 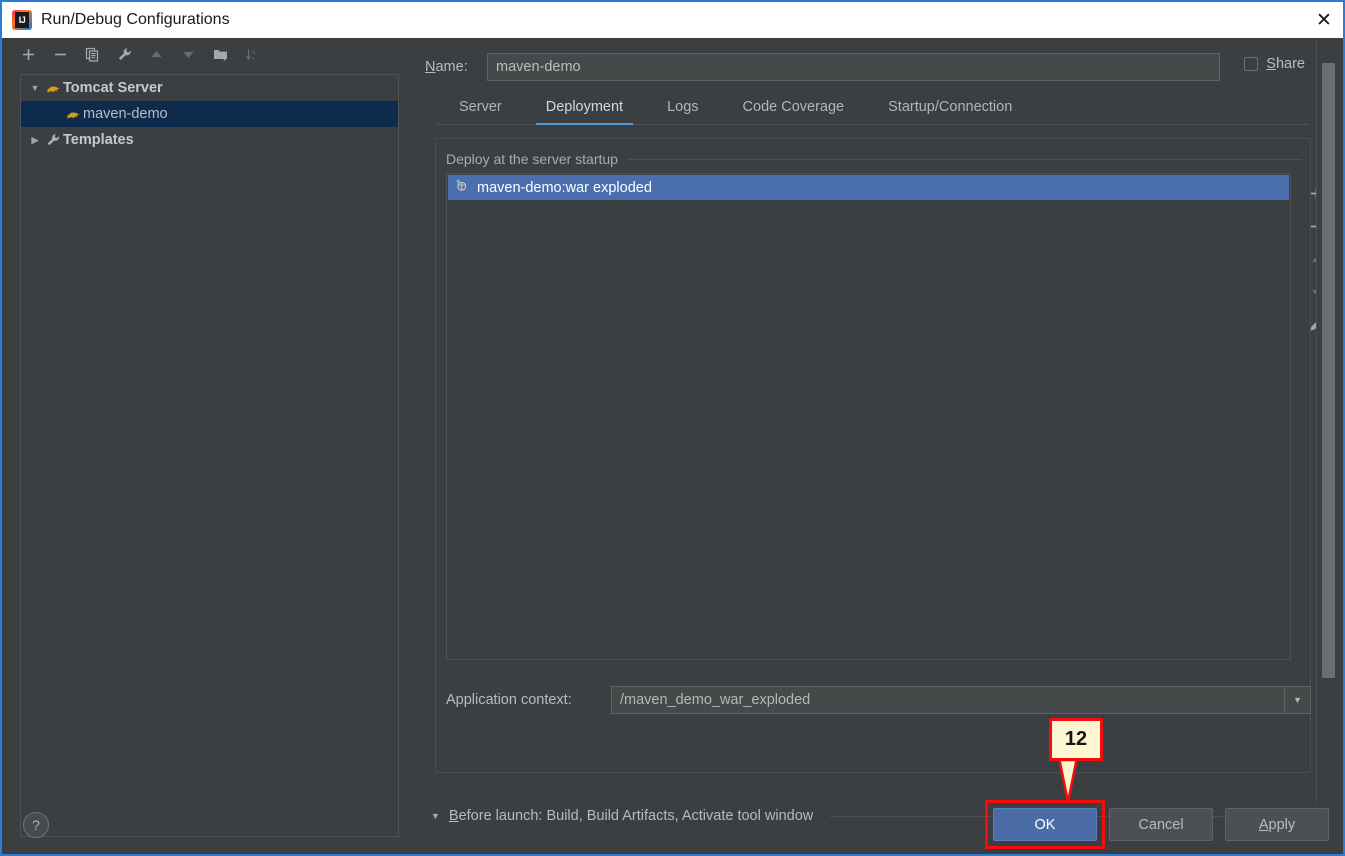 I want to click on application-context-row: Application context: ▼, so click(x=879, y=700).